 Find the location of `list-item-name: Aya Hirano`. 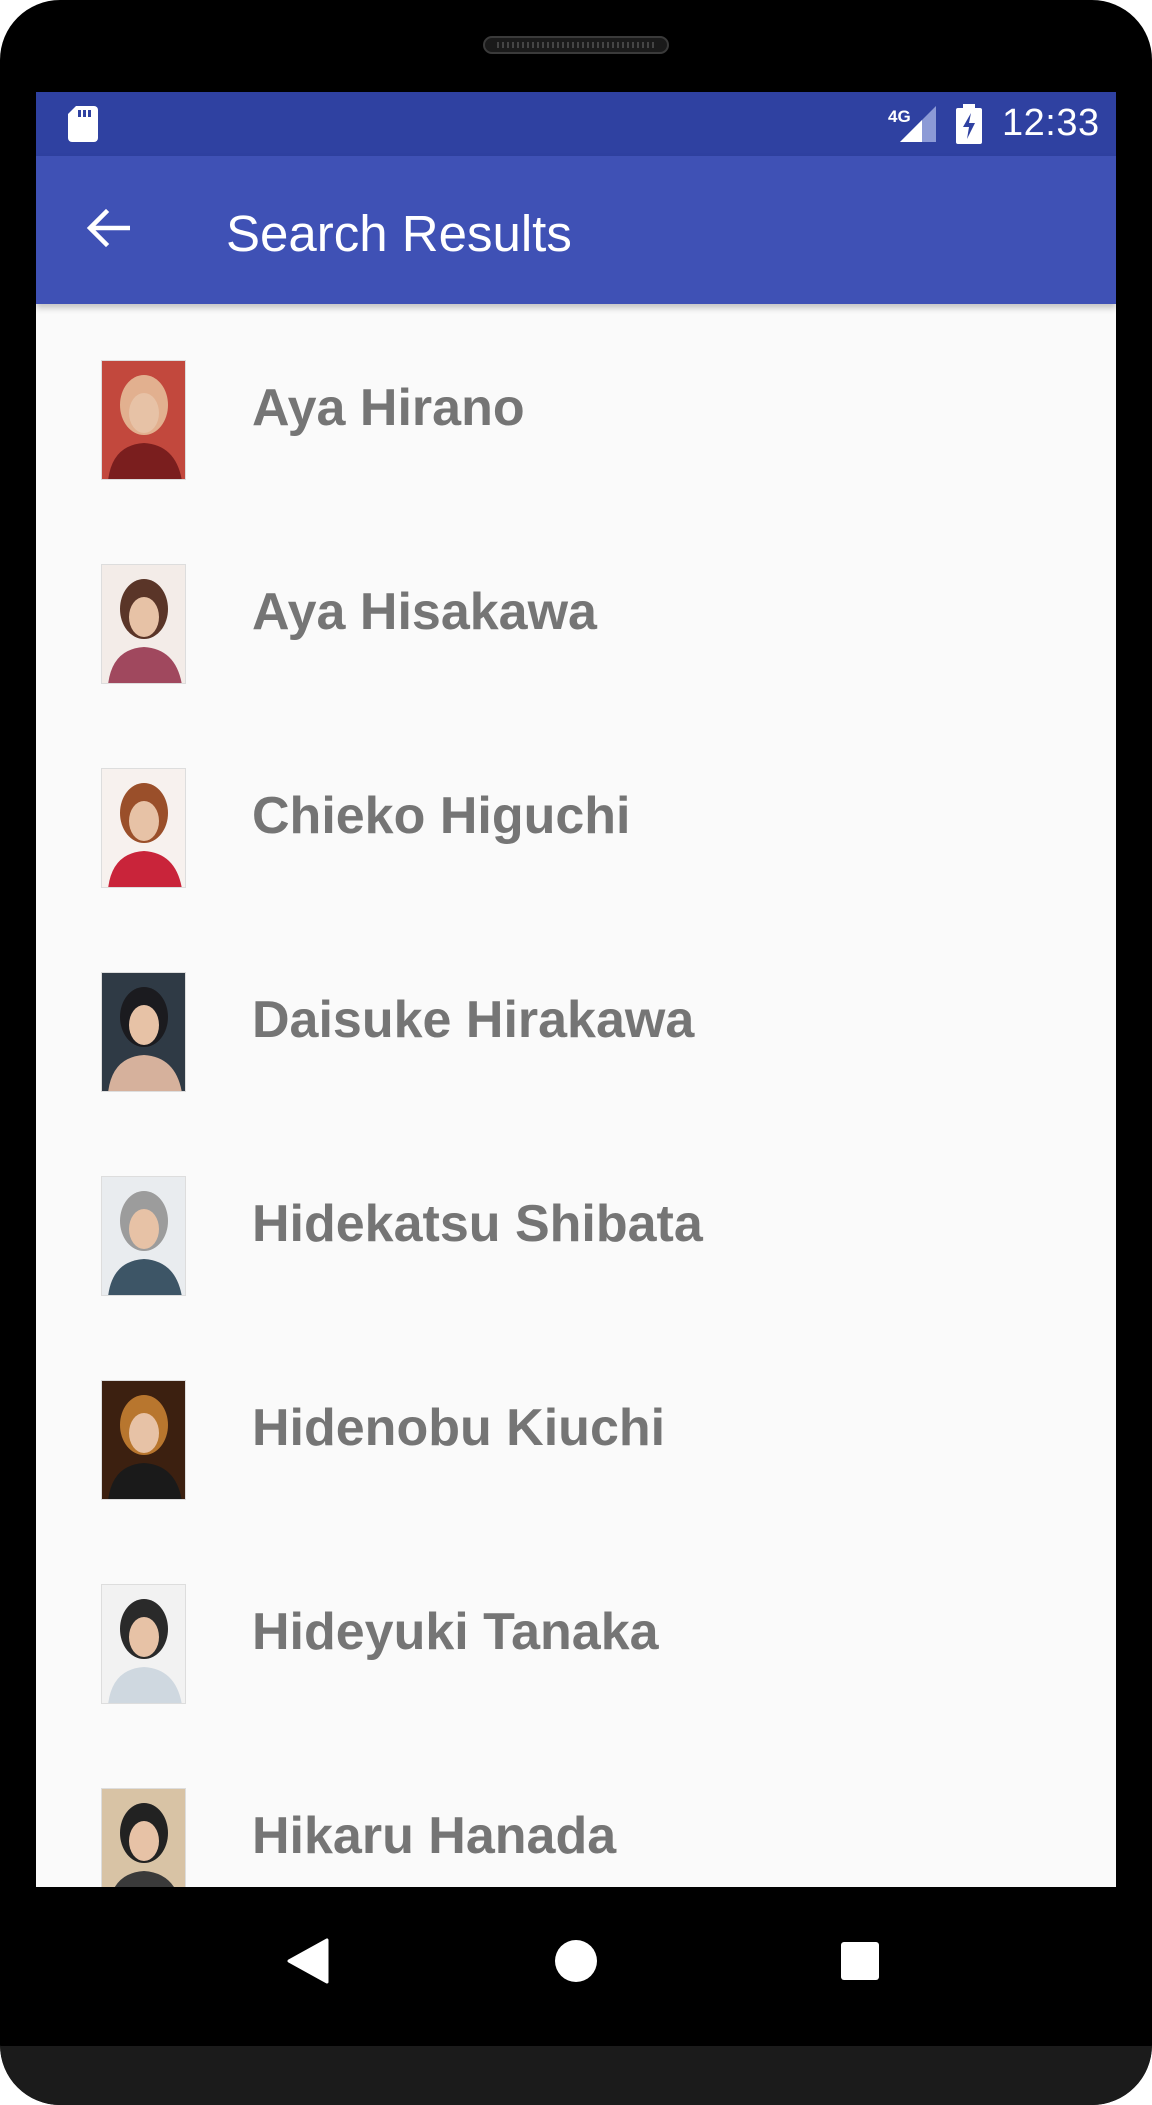

list-item-name: Aya Hirano is located at coordinates (388, 408).